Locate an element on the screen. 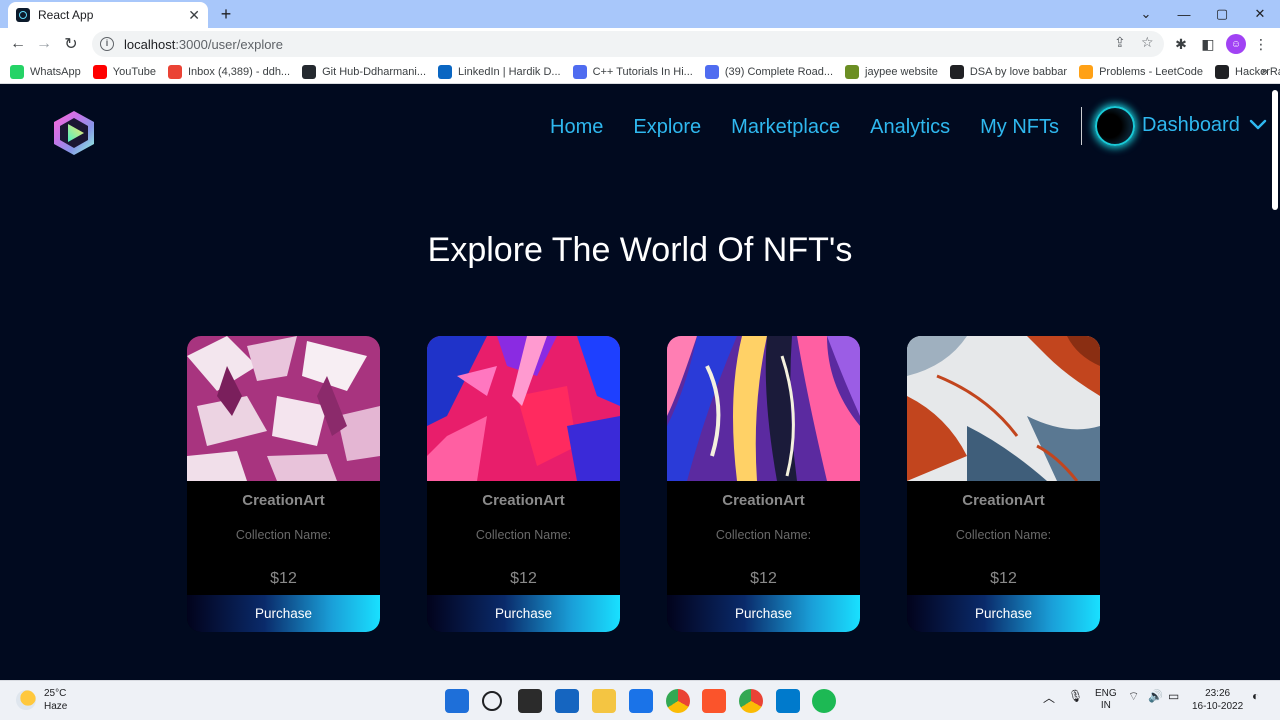 The image size is (1280, 720). bookmarks-more-icon: » is located at coordinates (1264, 71).